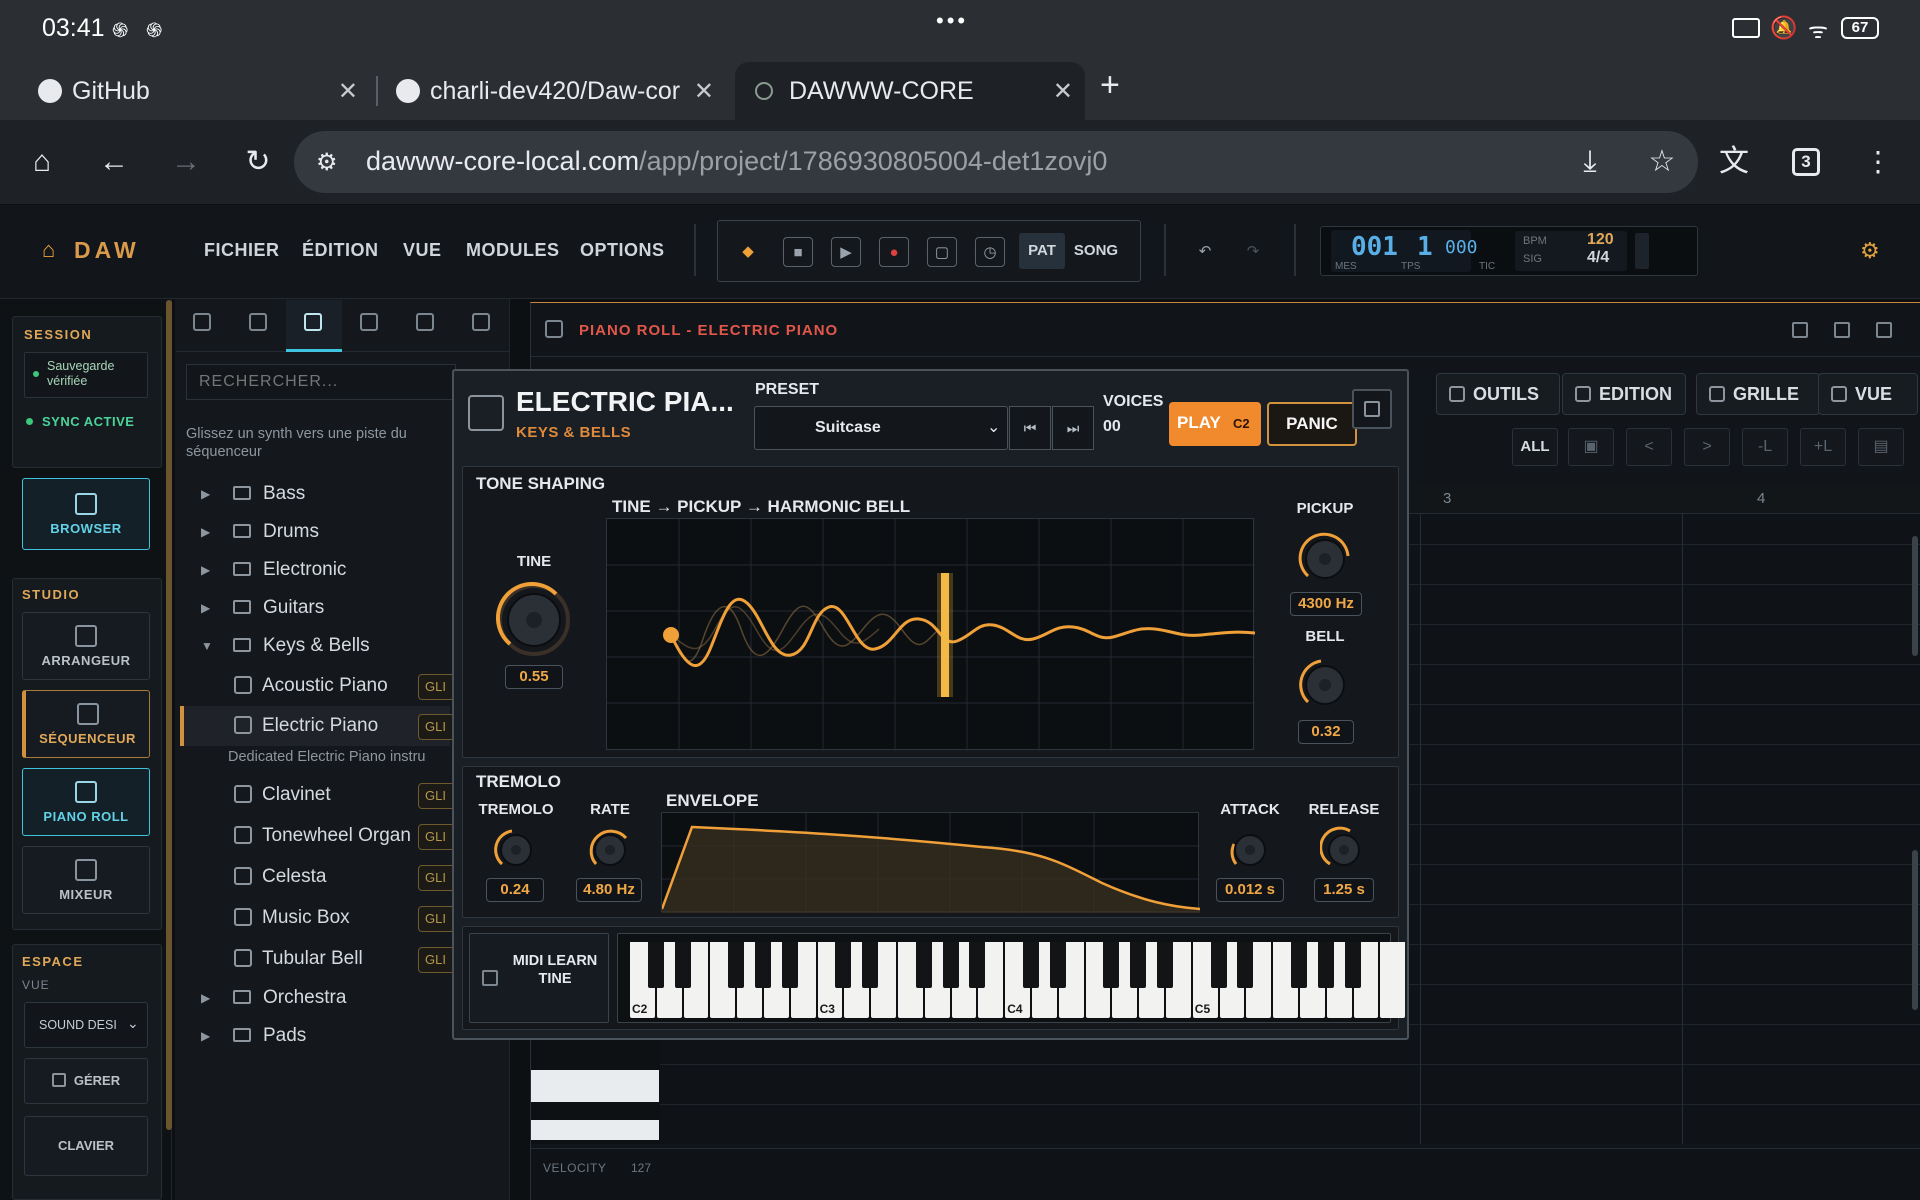  What do you see at coordinates (1344, 890) in the screenshot?
I see `release-value: 1.25 s` at bounding box center [1344, 890].